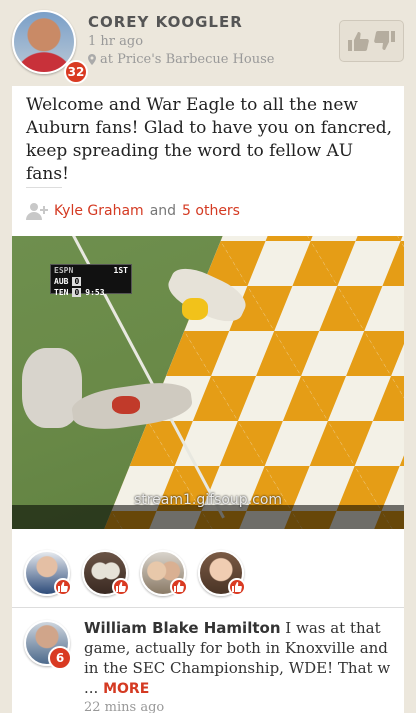 This screenshot has height=713, width=416. I want to click on author-badge-count: 32, so click(76, 72).